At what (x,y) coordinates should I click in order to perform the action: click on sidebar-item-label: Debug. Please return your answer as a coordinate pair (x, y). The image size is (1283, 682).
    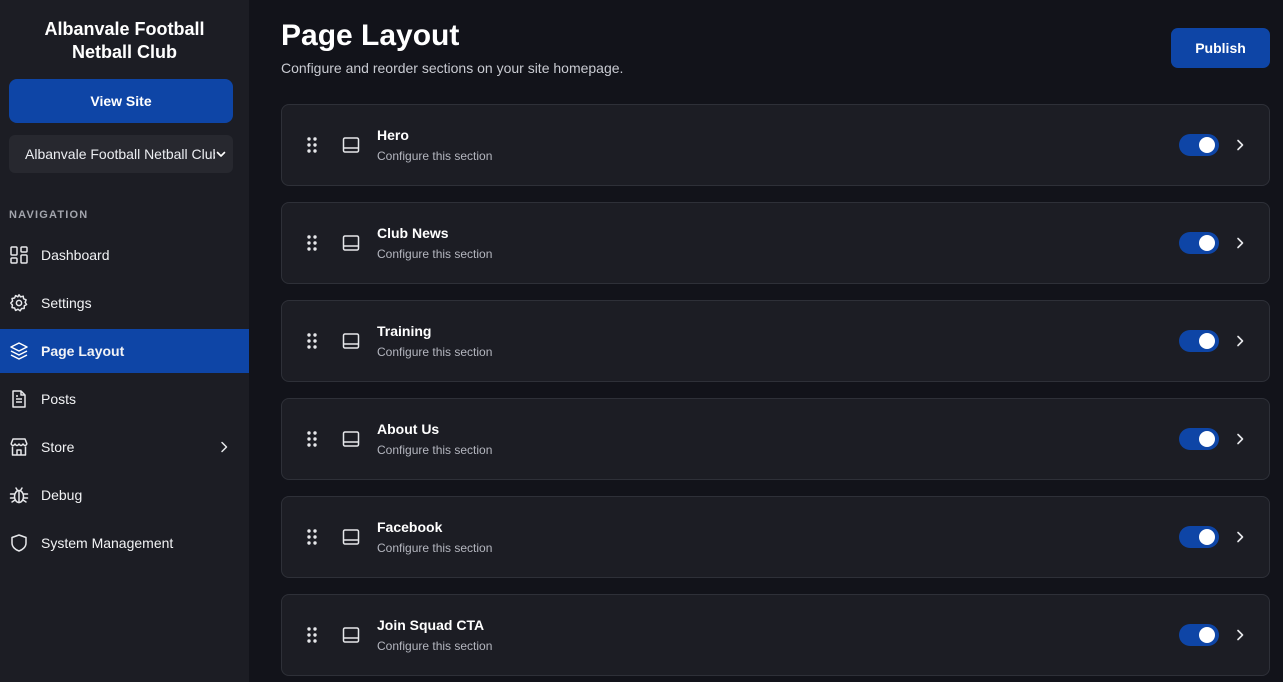
    Looking at the image, I should click on (62, 495).